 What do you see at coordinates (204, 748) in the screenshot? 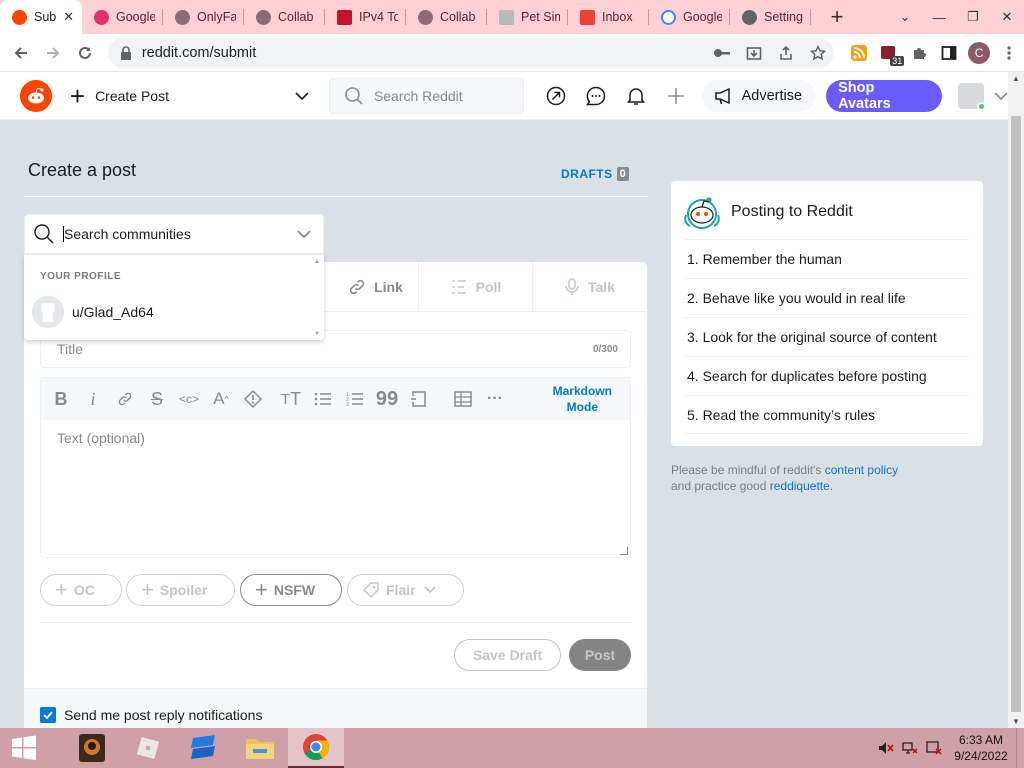
I see `taskbar-app-bluestacks` at bounding box center [204, 748].